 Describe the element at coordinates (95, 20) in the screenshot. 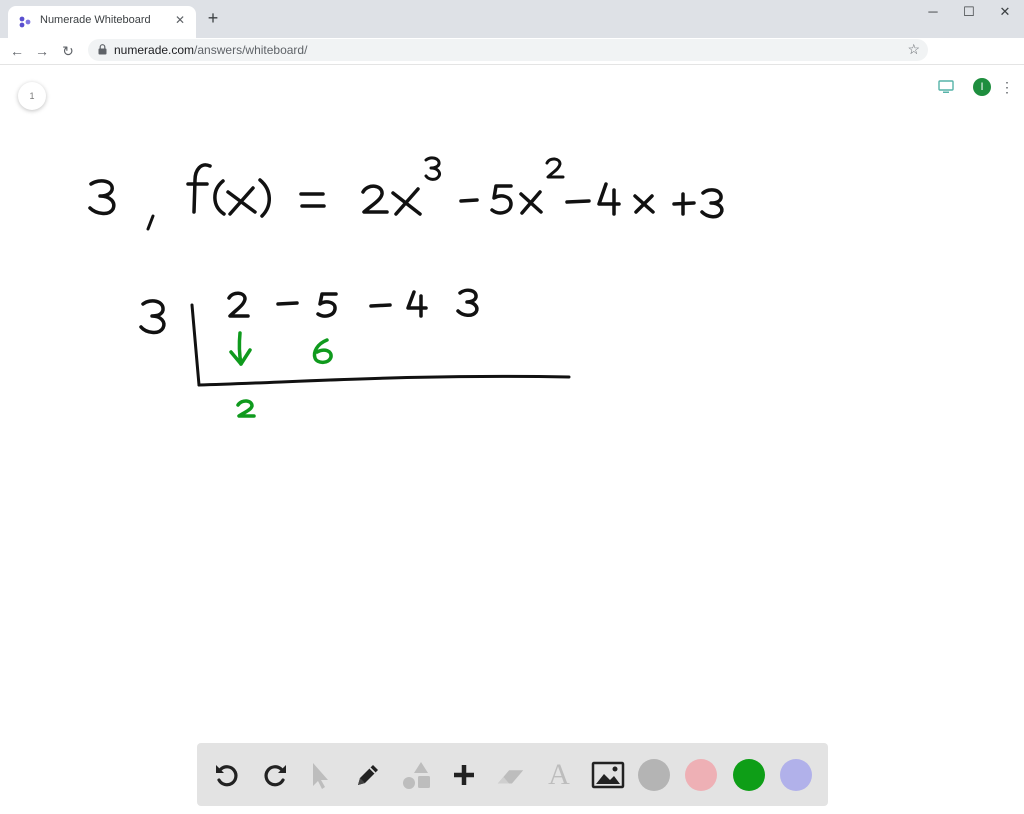

I see `tab-title: Numerade Whiteboard` at that location.